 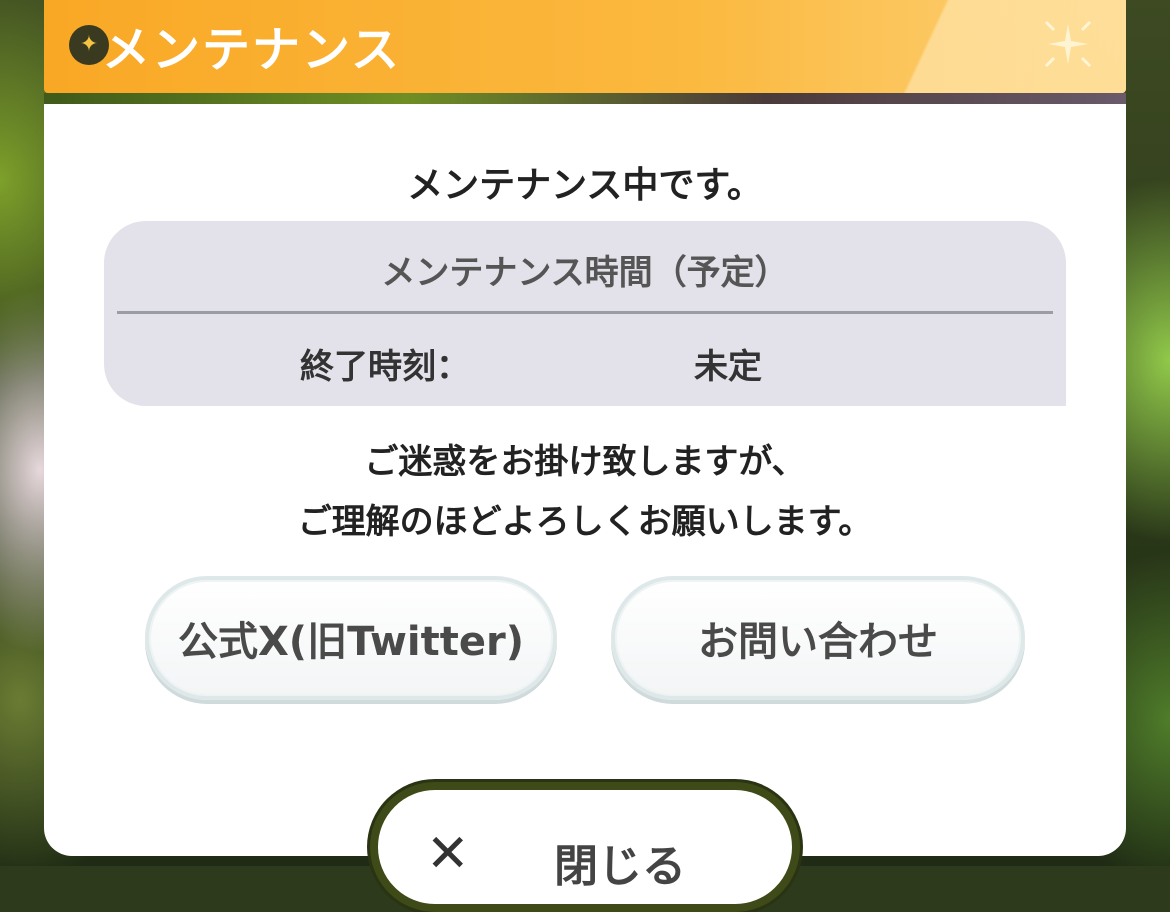 What do you see at coordinates (585, 273) in the screenshot?
I see `schedule-title: メンテナンス時間（予定）` at bounding box center [585, 273].